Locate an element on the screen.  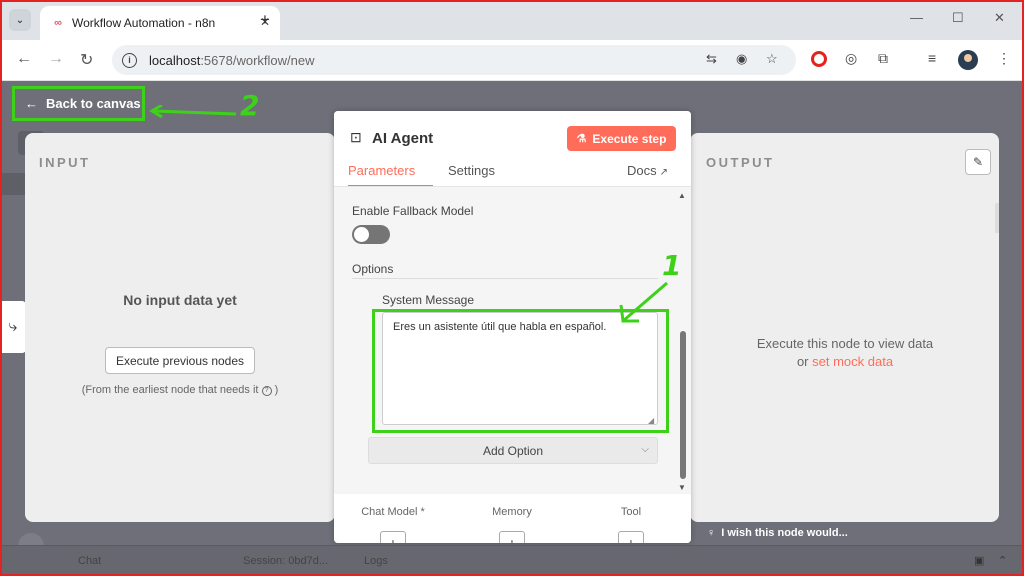
scrollbar: ▲ ▼ is located at coordinates (683, 342).